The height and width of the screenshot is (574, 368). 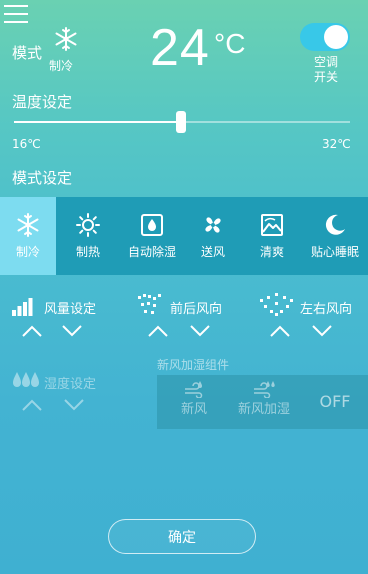 What do you see at coordinates (180, 48) in the screenshot?
I see `temperature-display: 24` at bounding box center [180, 48].